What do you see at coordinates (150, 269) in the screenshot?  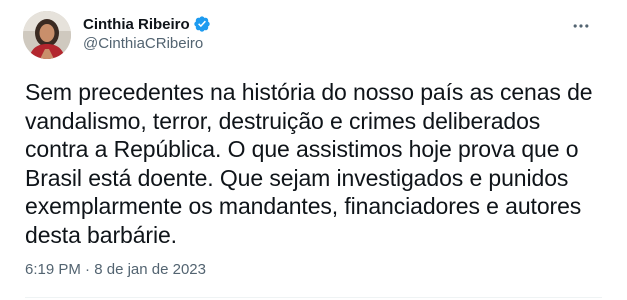 I see `tweet-date: 8 de jan de 2023` at bounding box center [150, 269].